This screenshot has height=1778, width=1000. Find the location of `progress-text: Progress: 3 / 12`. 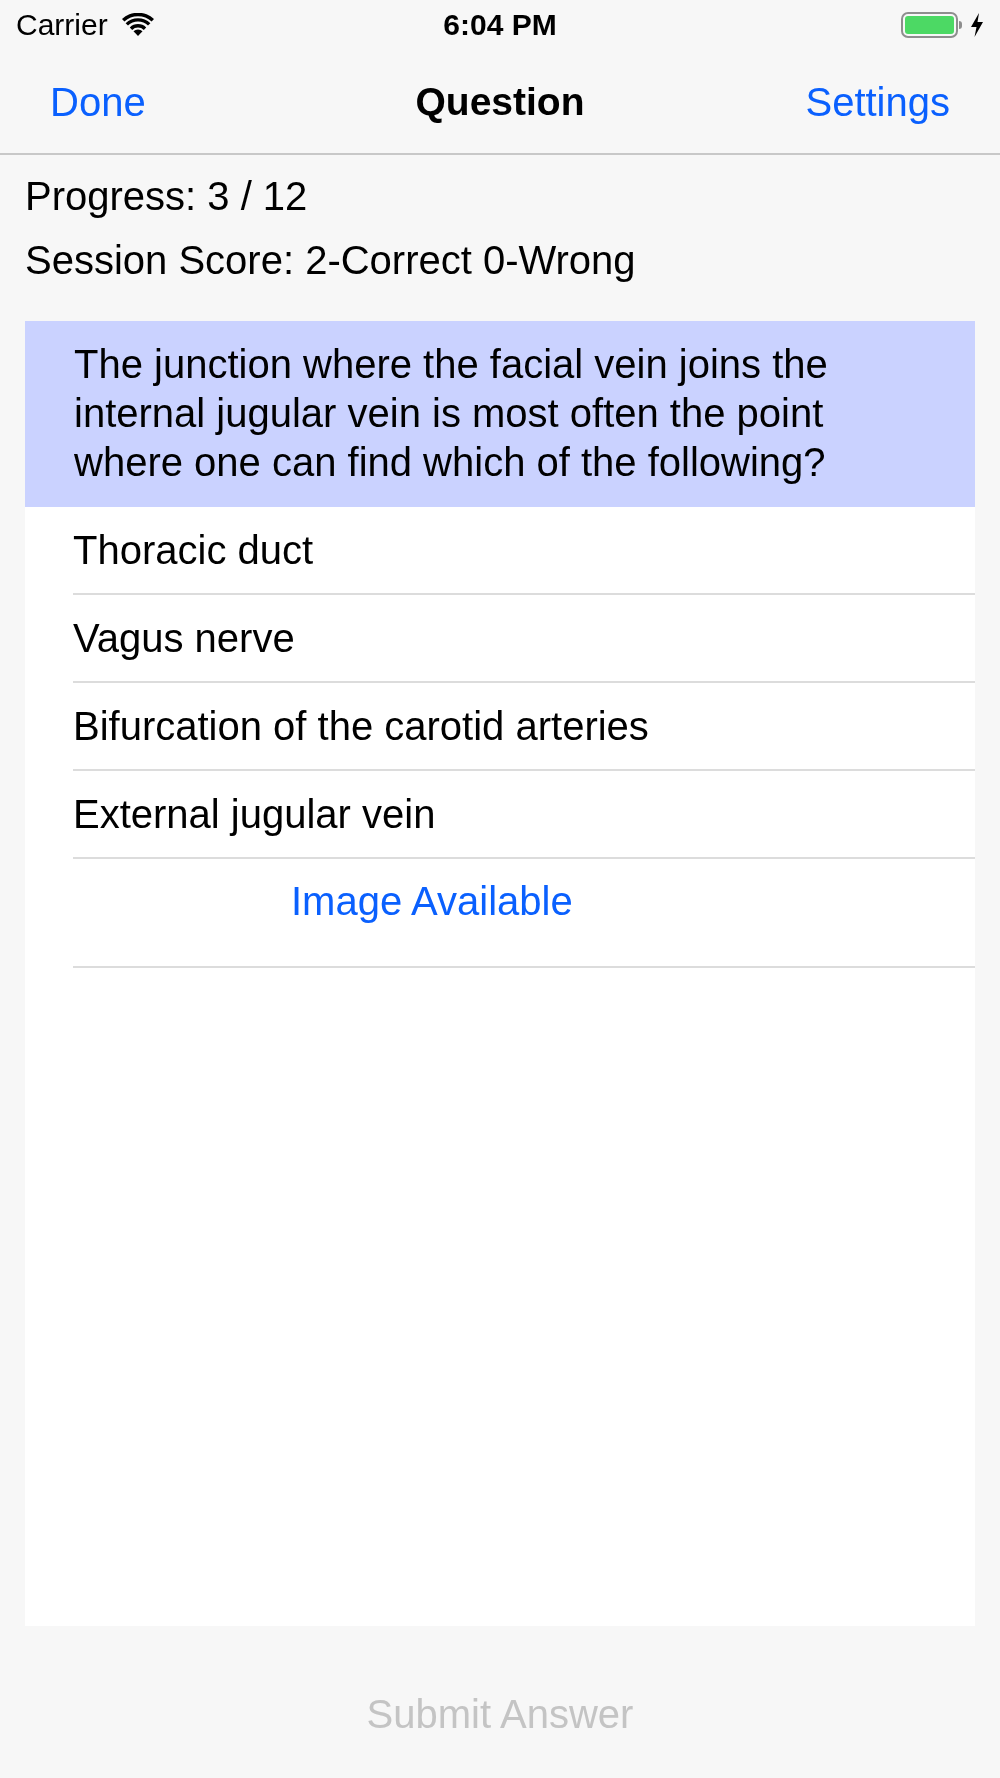

progress-text: Progress: 3 / 12 is located at coordinates (166, 196).